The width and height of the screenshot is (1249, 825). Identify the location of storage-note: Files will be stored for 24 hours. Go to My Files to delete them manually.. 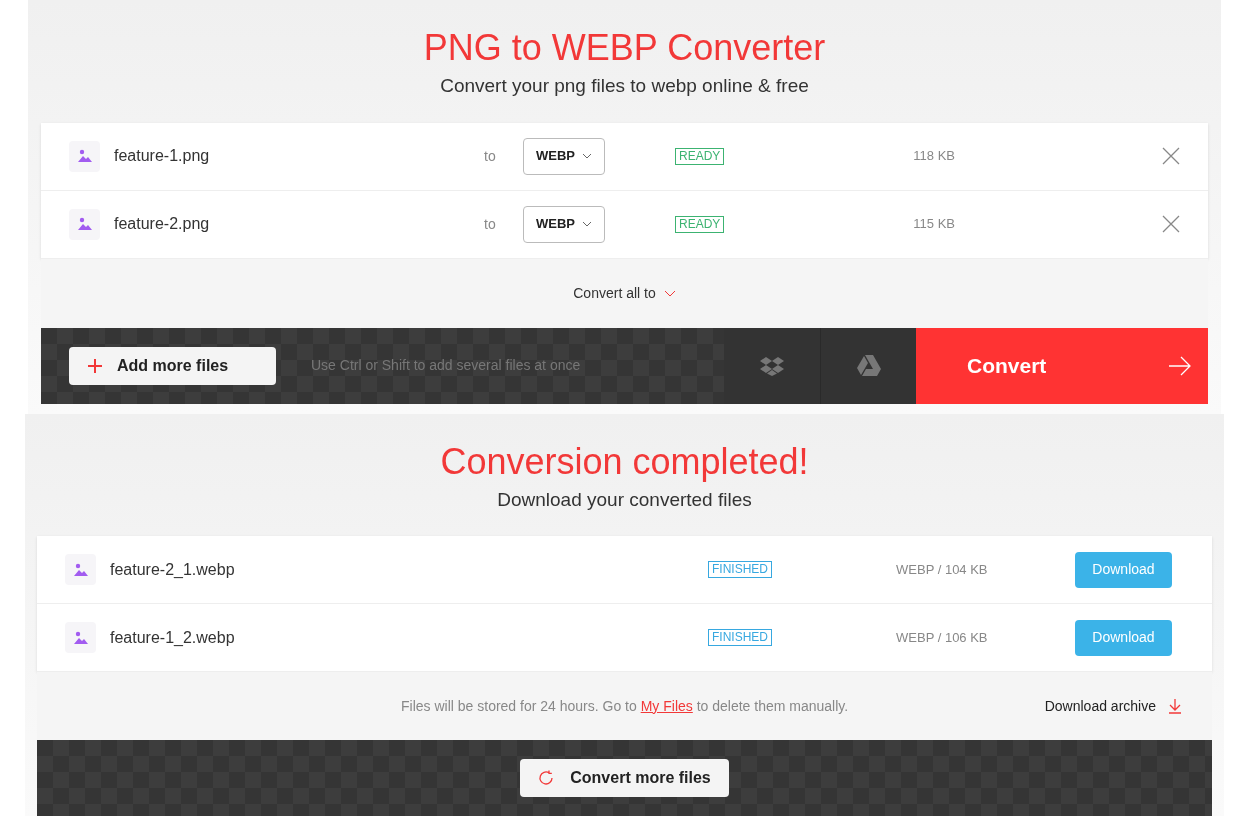
(625, 706).